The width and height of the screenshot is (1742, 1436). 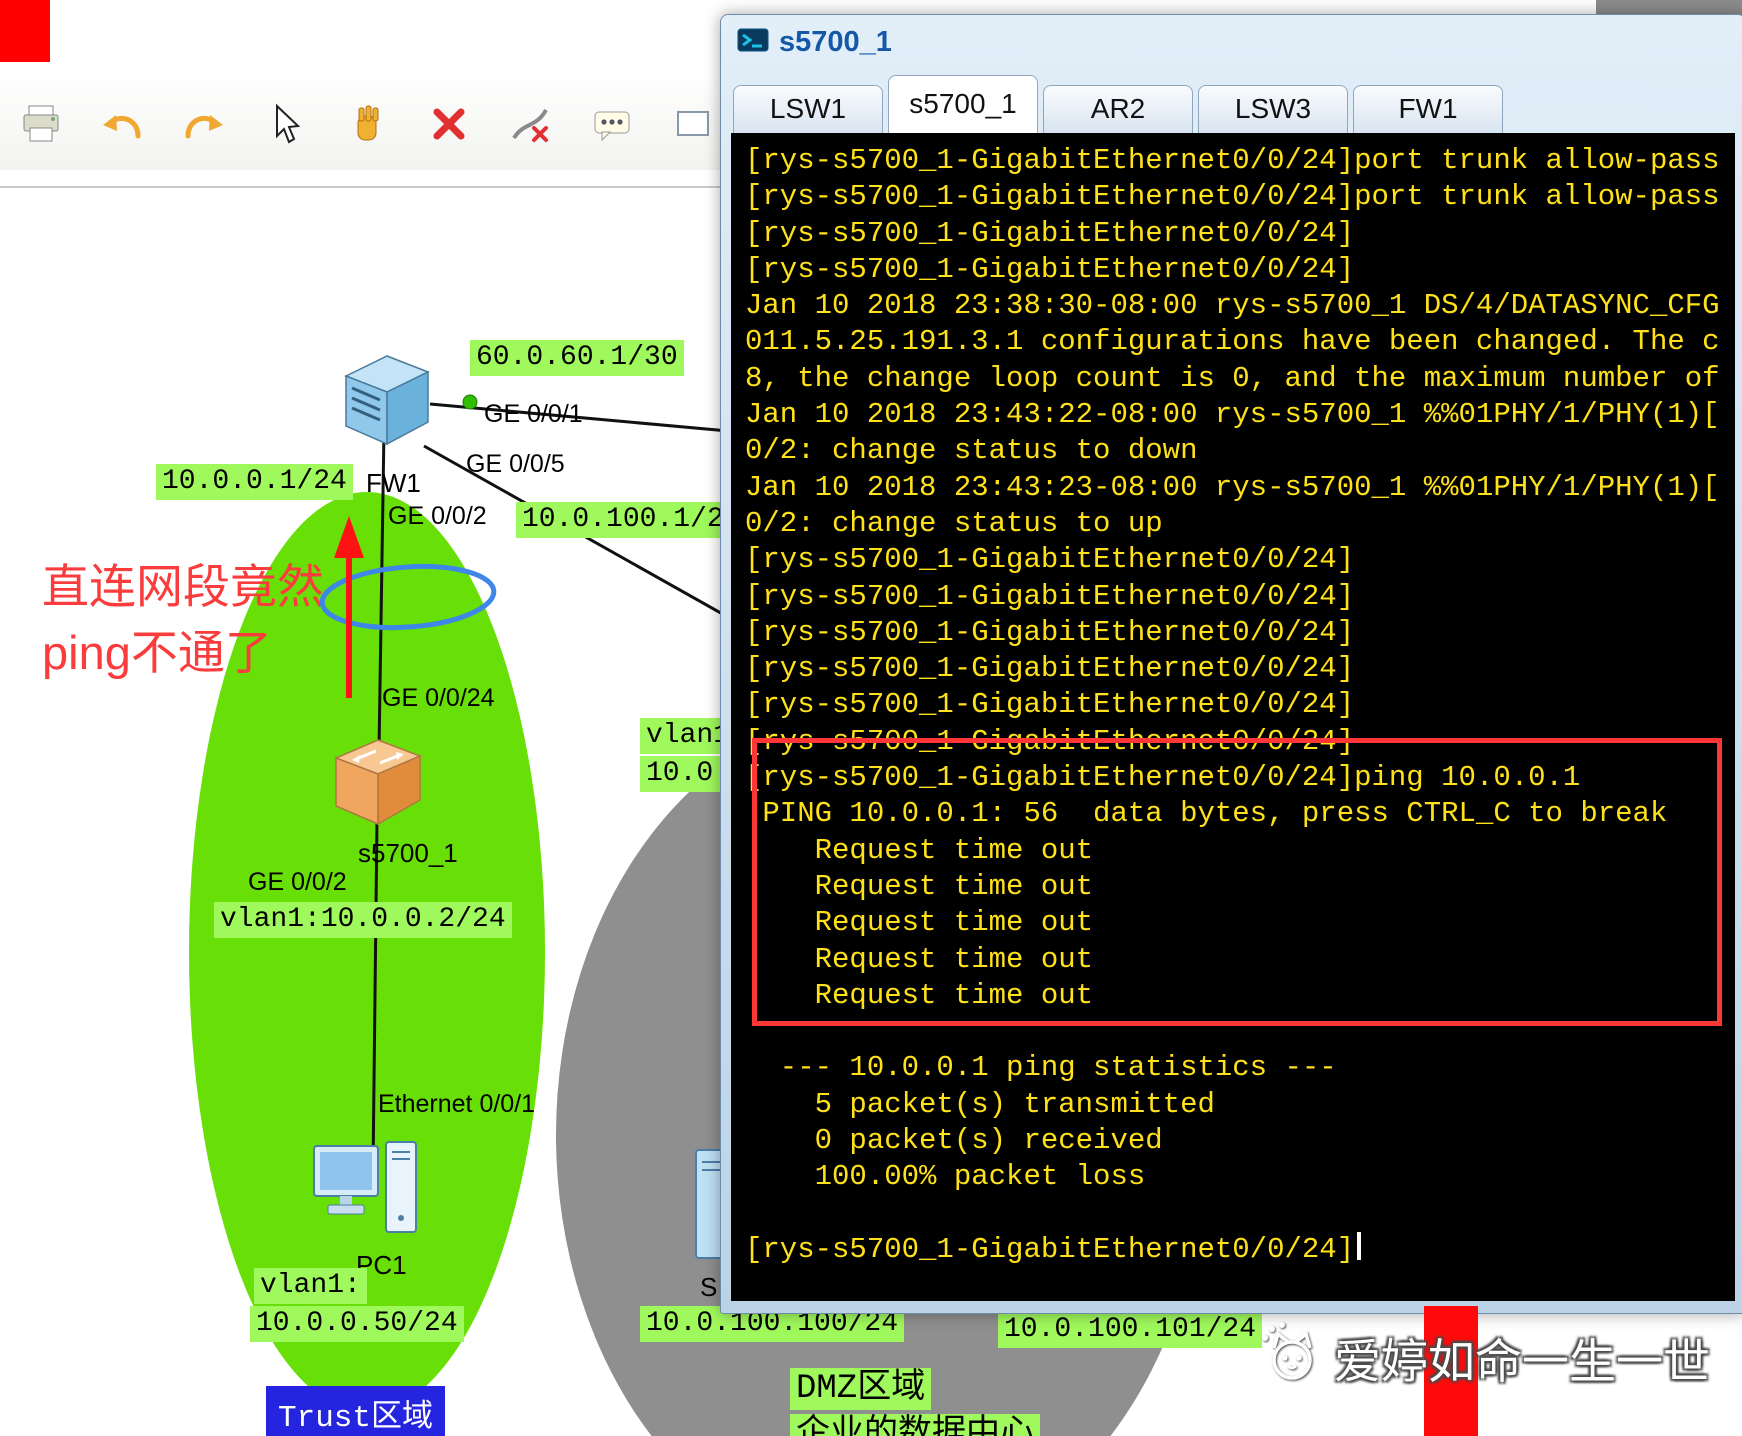 I want to click on console-line: 100.00% packet loss, so click(x=945, y=1177).